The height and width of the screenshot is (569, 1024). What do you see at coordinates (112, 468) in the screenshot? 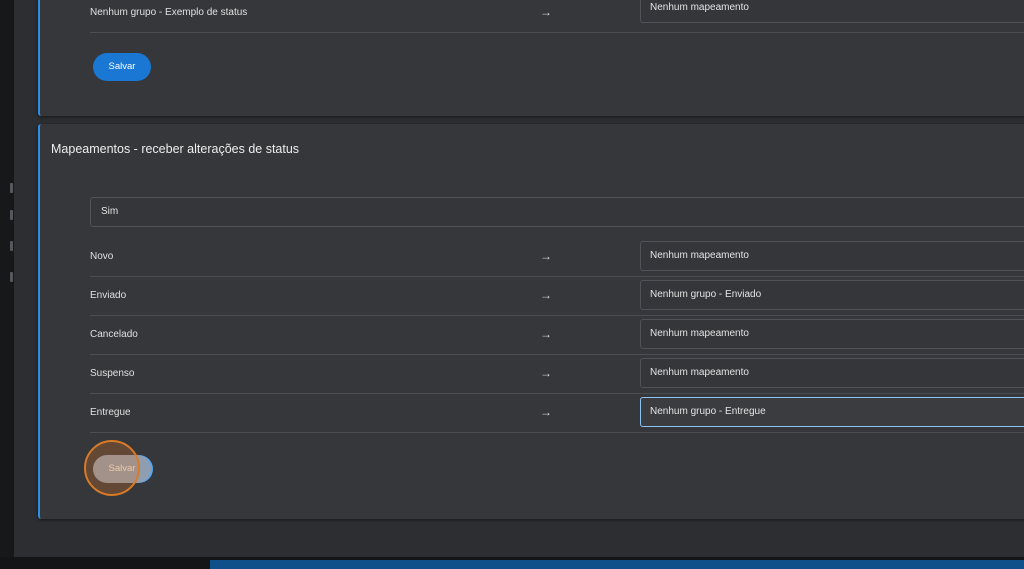
I see `click-highlight-ring` at bounding box center [112, 468].